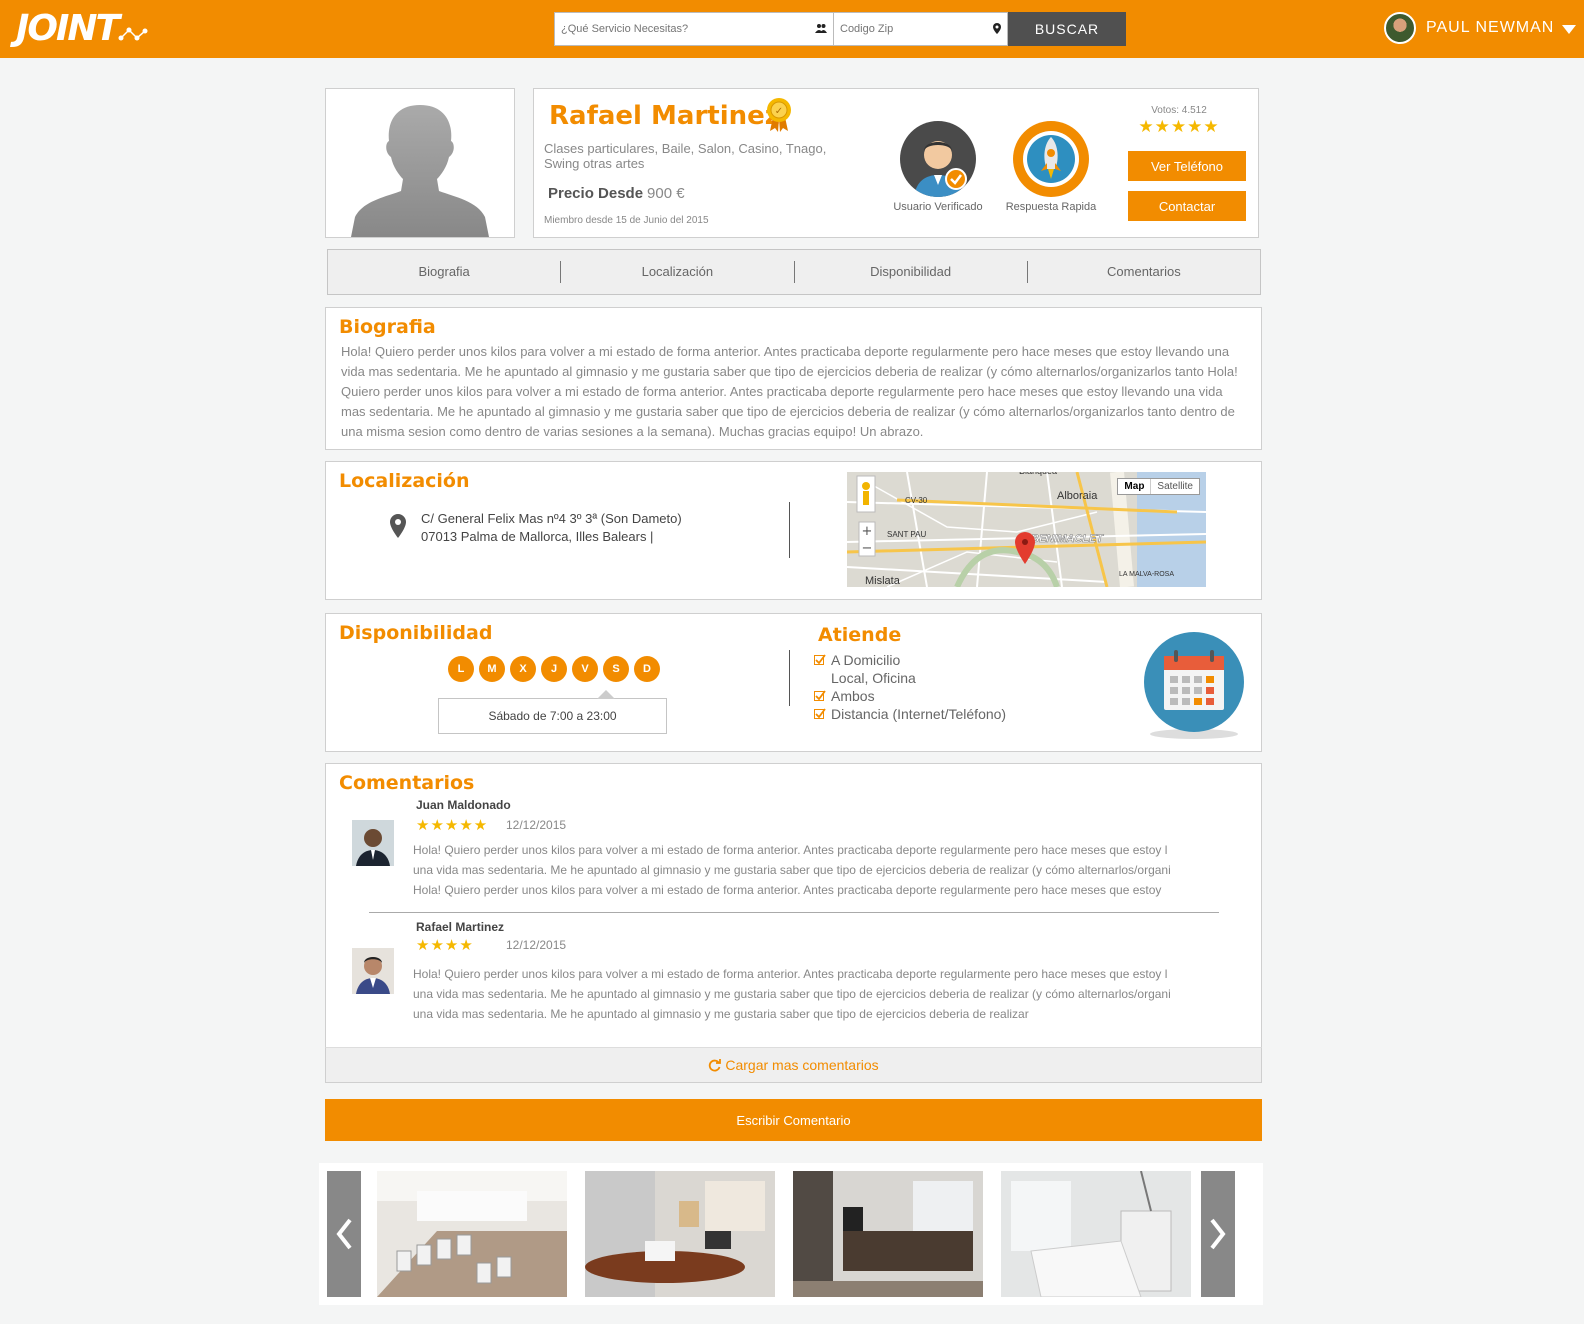  Describe the element at coordinates (794, 912) in the screenshot. I see `comment-divider` at that location.